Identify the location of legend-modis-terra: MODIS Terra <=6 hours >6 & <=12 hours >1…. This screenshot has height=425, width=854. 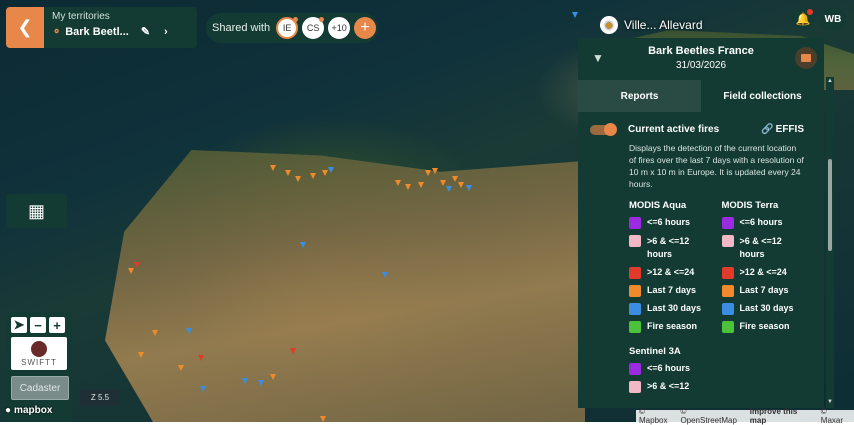
(768, 269).